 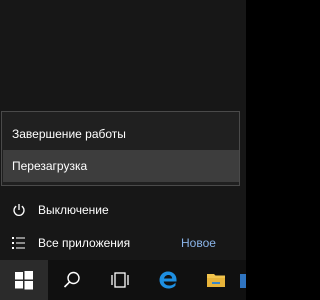 I want to click on power-icon, so click(x=19, y=210).